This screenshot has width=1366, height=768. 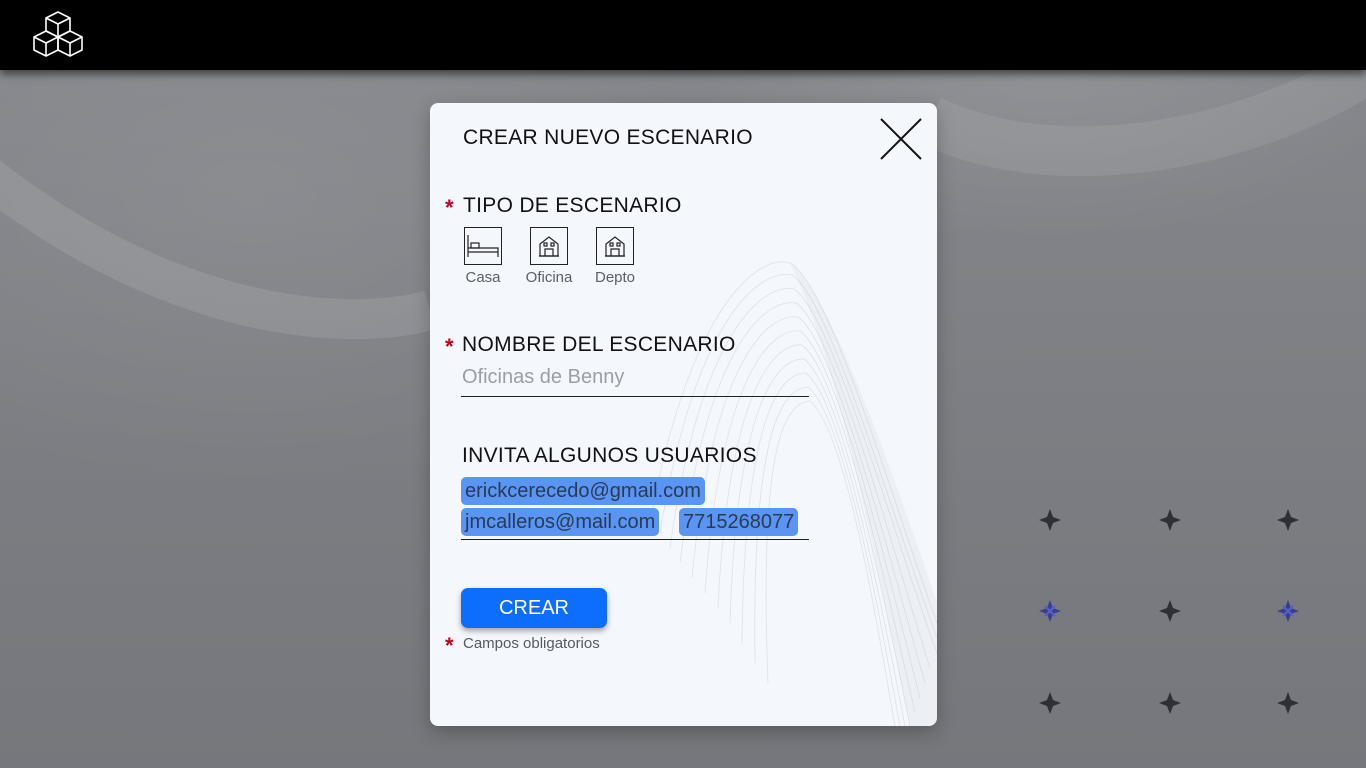 I want to click on scenario-type-label-depto: Depto, so click(x=615, y=277).